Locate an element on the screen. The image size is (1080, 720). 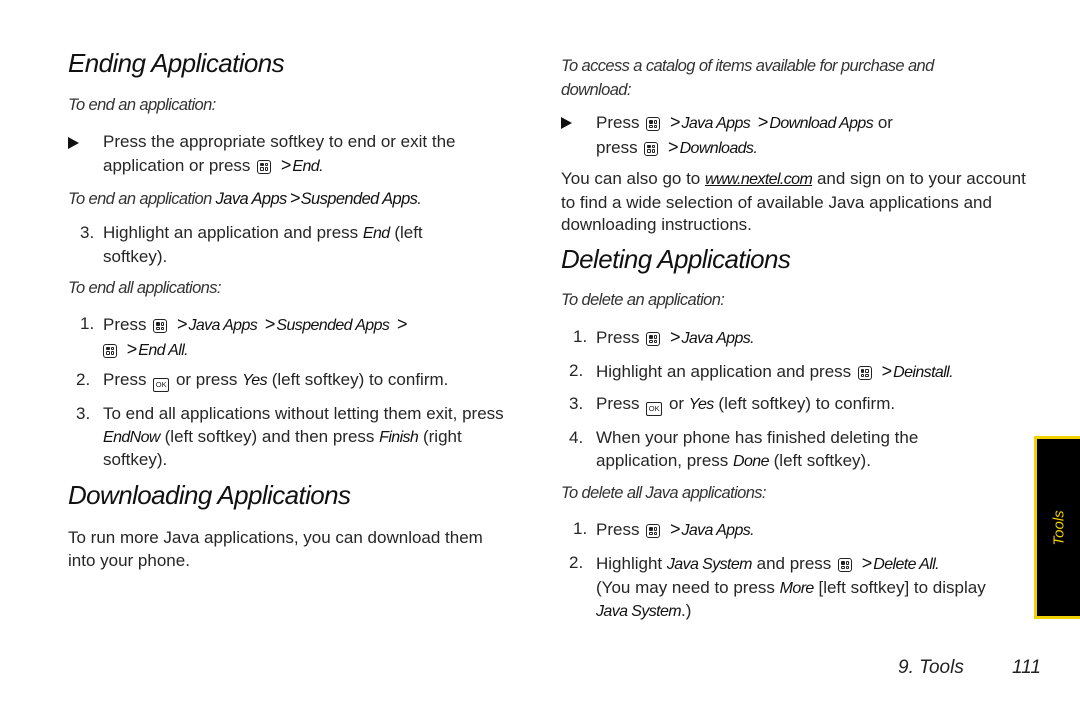
footer-section-title: 9. Tools is located at coordinates (931, 667).